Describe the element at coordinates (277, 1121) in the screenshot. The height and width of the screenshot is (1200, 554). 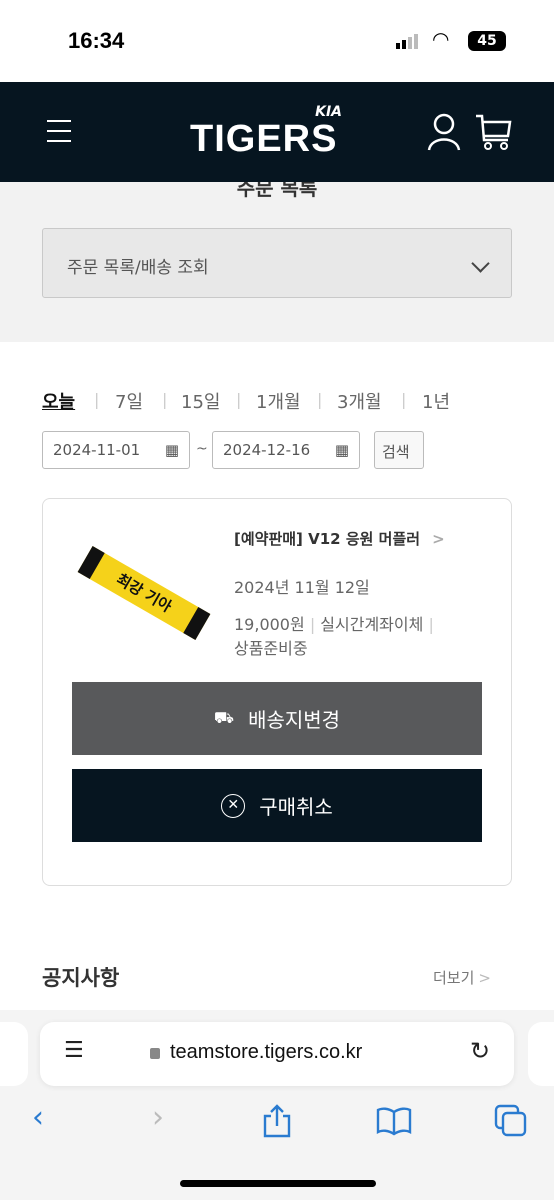
I see `share-icon` at that location.